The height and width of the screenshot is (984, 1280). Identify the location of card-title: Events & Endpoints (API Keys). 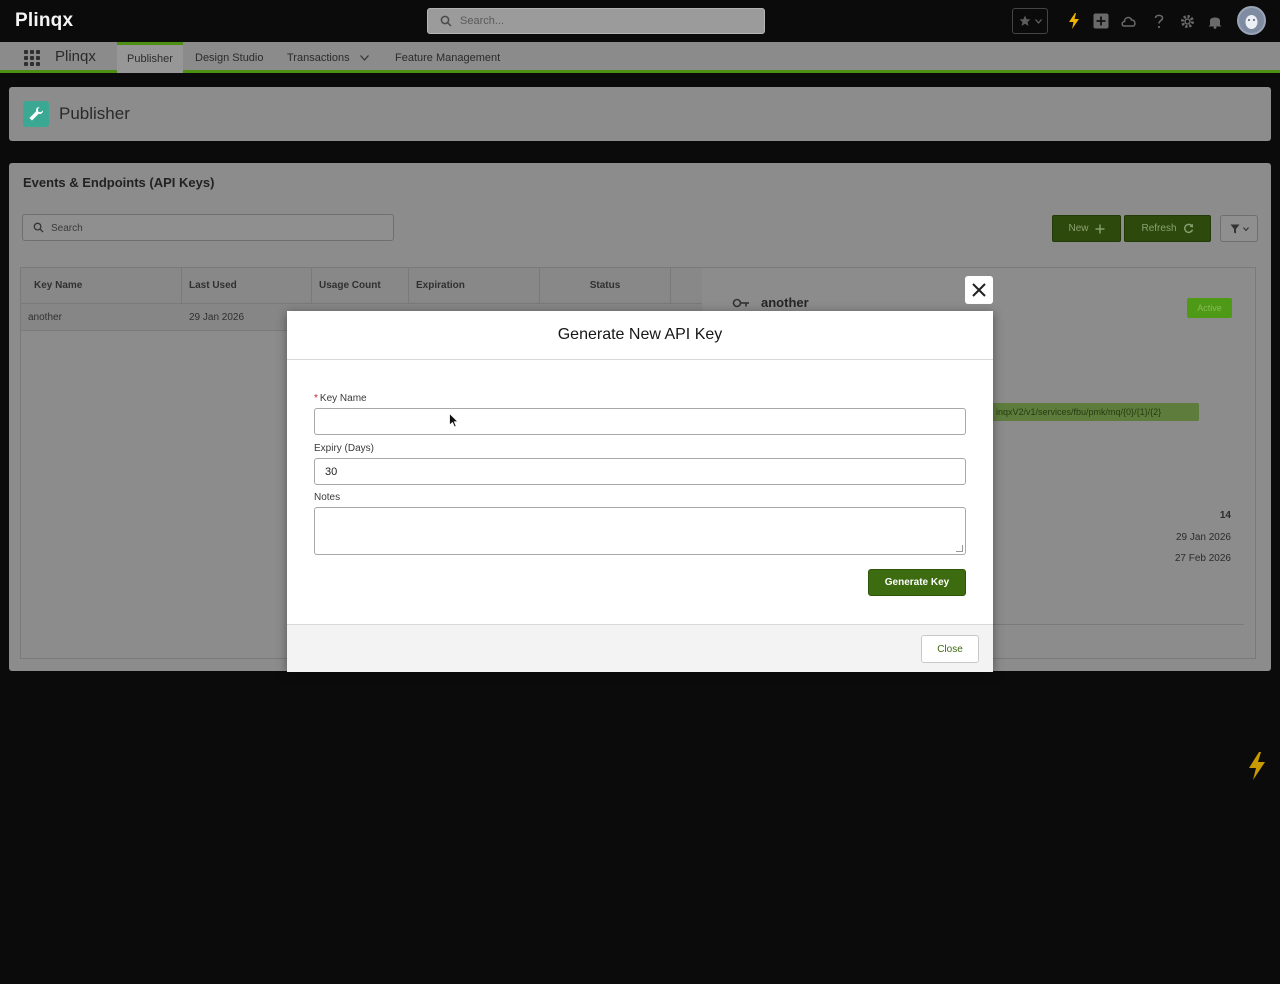
(119, 182).